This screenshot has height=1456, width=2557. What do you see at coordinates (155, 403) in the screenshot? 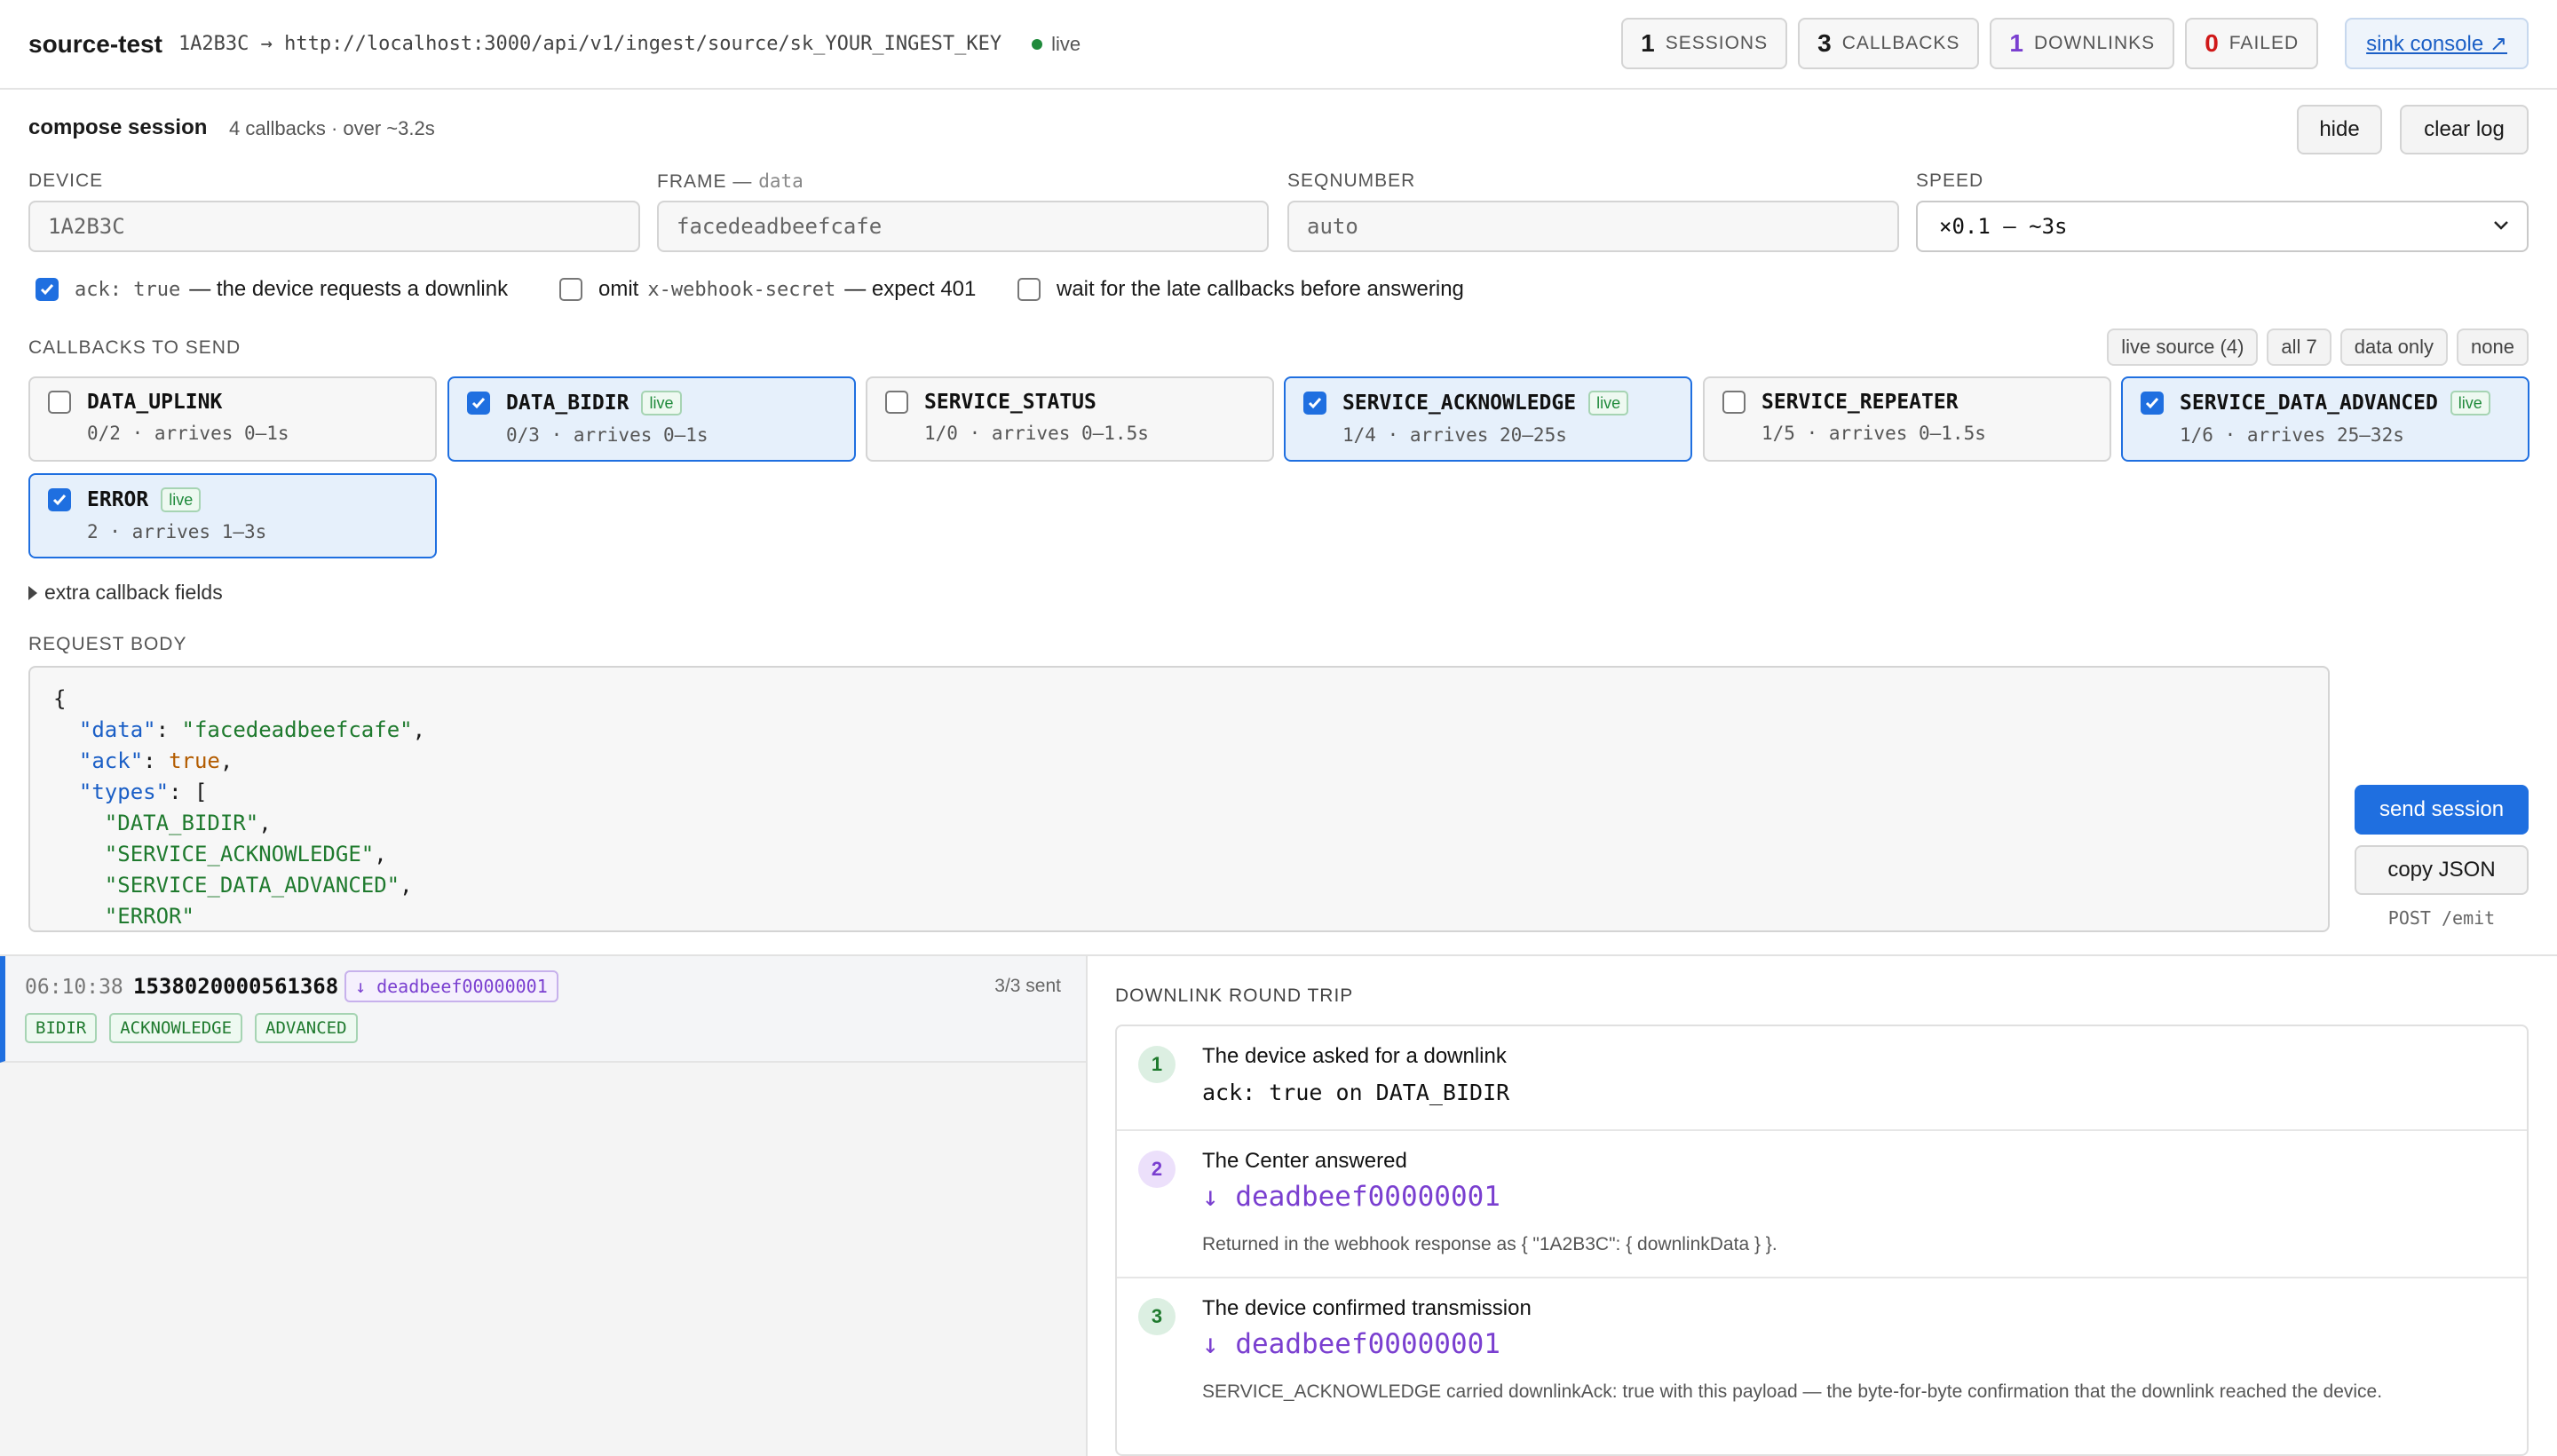
I see `callback-name: DATA_UPLINK` at bounding box center [155, 403].